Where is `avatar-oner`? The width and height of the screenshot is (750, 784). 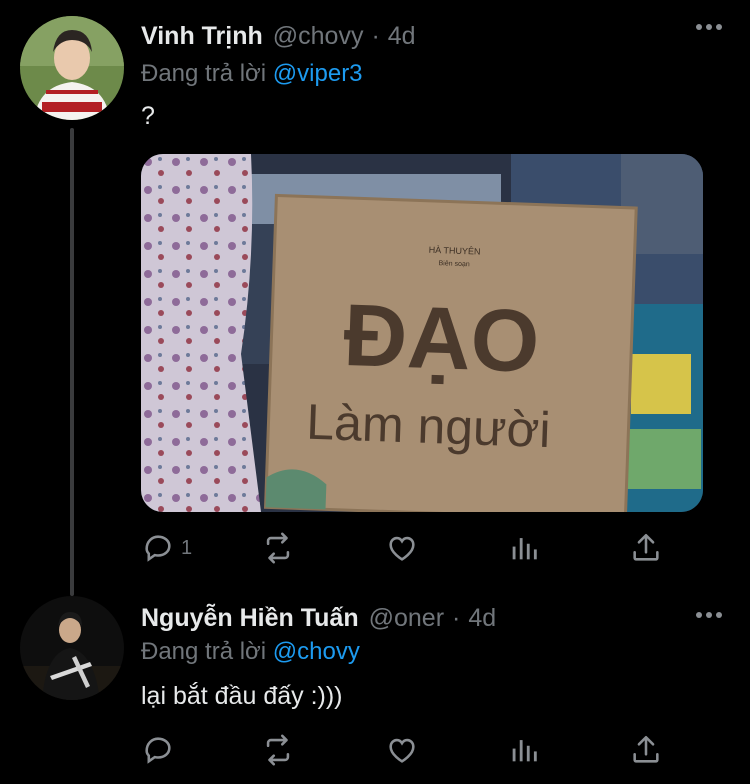 avatar-oner is located at coordinates (72, 648).